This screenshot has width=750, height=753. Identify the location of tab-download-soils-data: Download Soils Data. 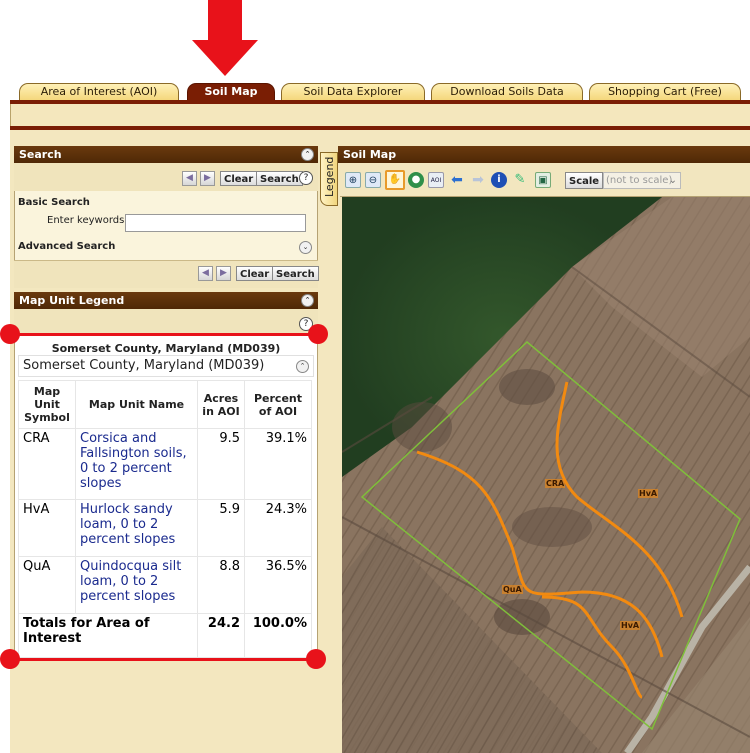
(507, 91).